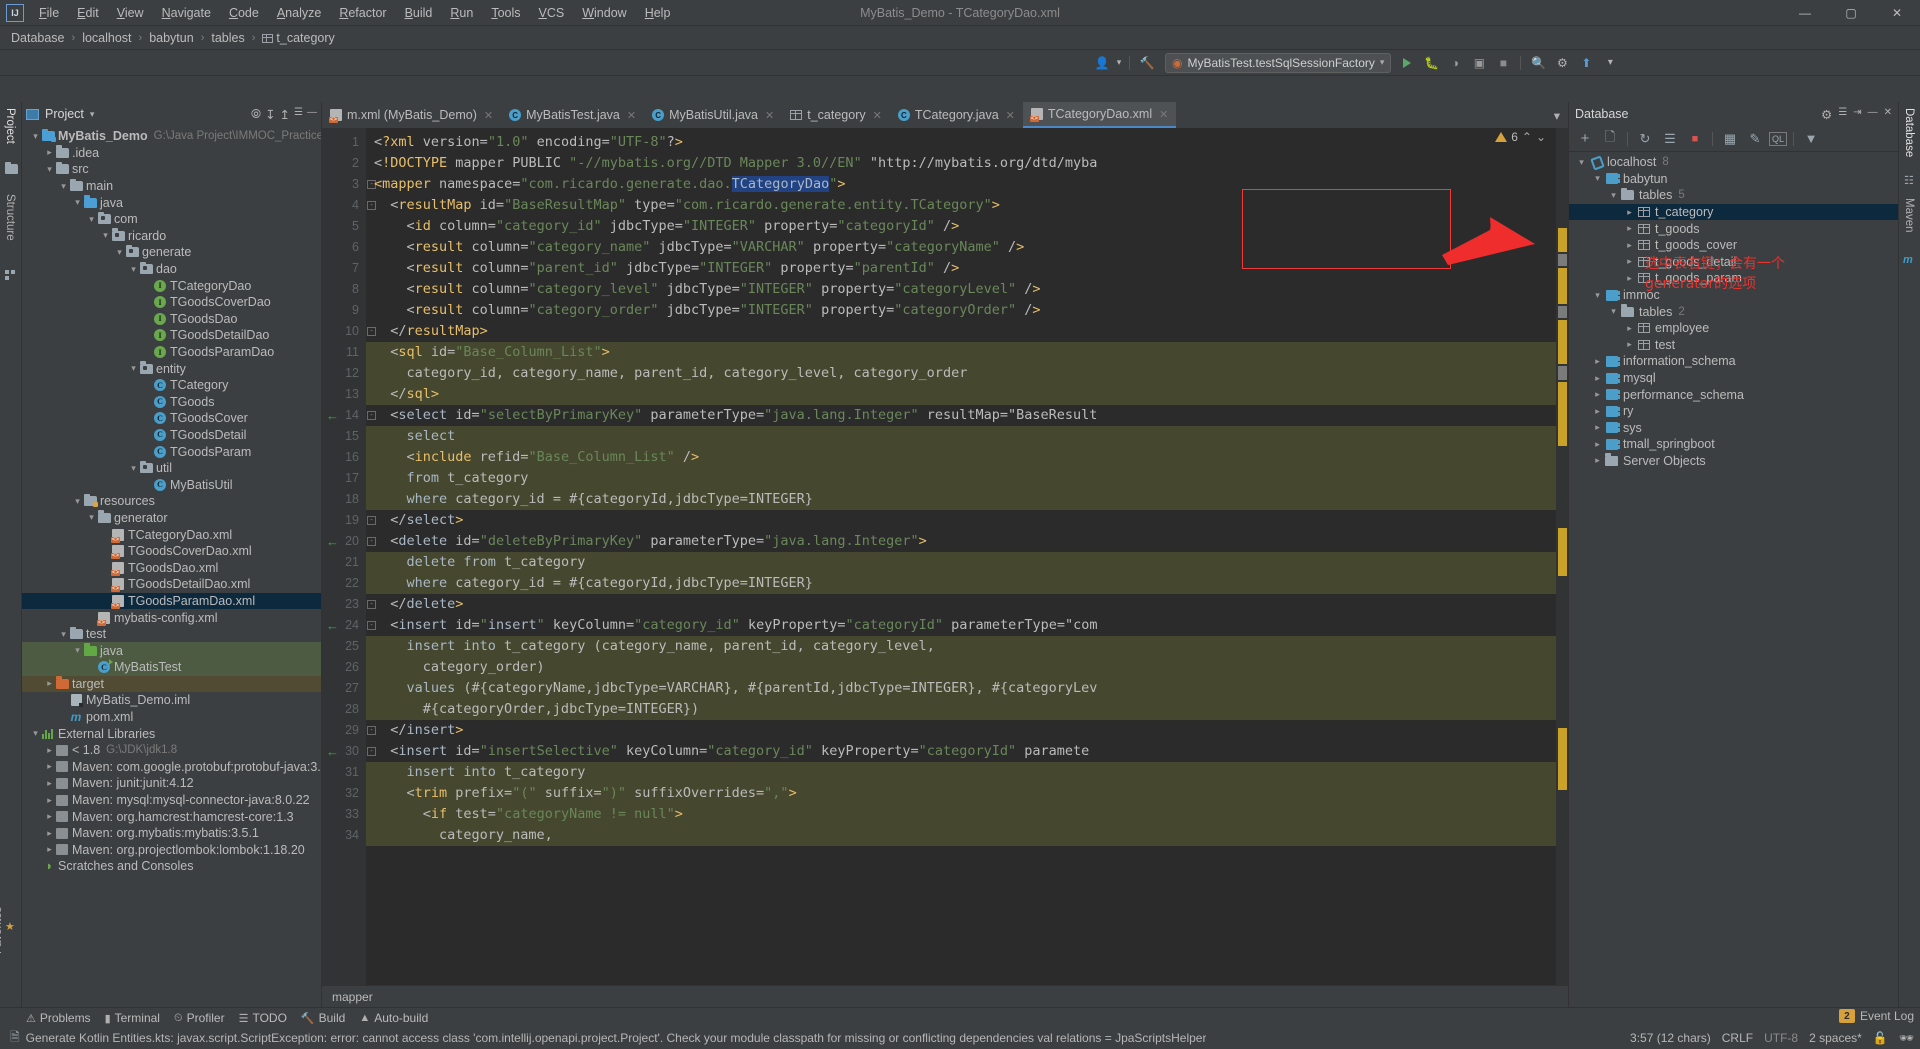  I want to click on db-minimize-icon: —, so click(1873, 114).